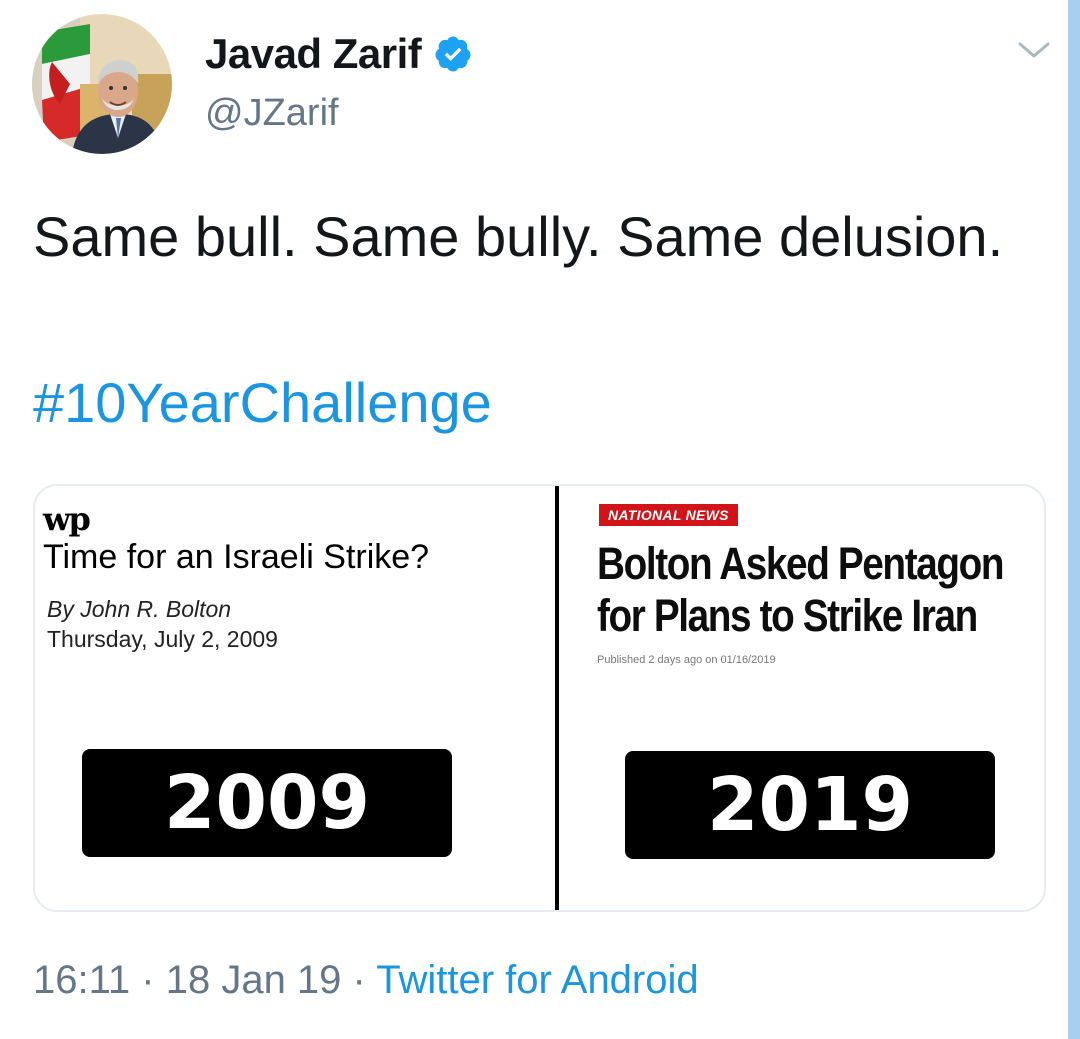 The image size is (1080, 1039). What do you see at coordinates (686, 660) in the screenshot?
I see `right-published: Published 2 days ago on 01/16/2019` at bounding box center [686, 660].